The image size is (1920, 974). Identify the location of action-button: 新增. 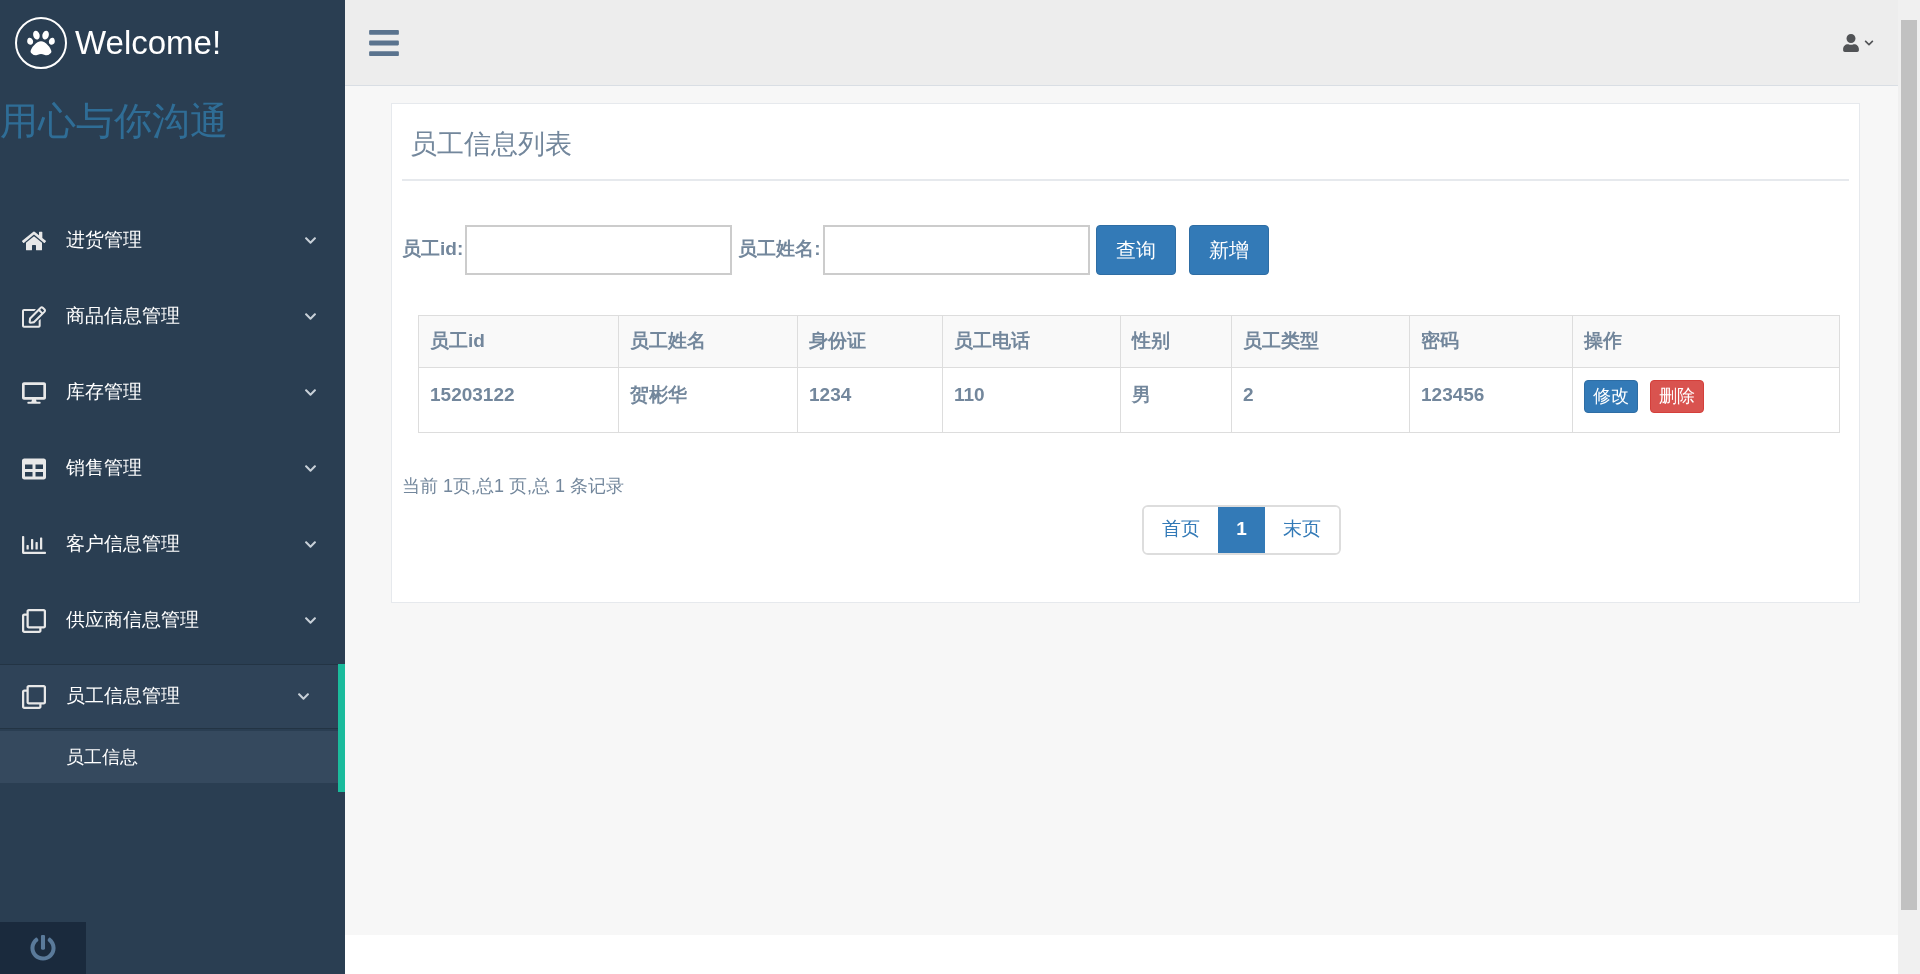
(1228, 249).